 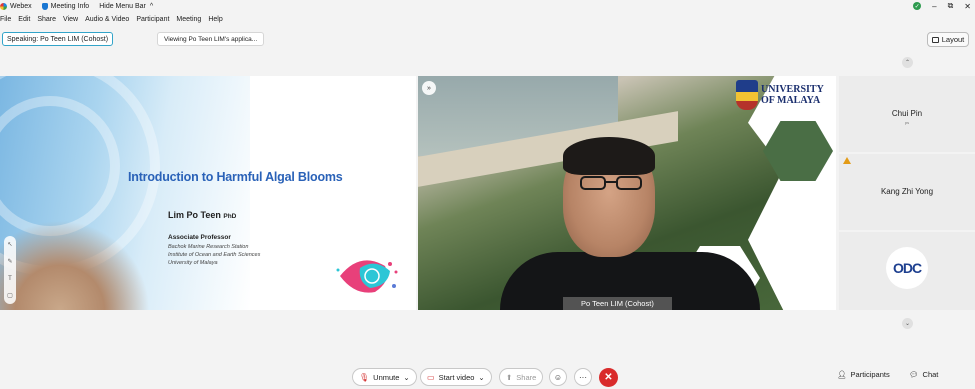 I want to click on restore-button: ⧉, so click(x=951, y=6).